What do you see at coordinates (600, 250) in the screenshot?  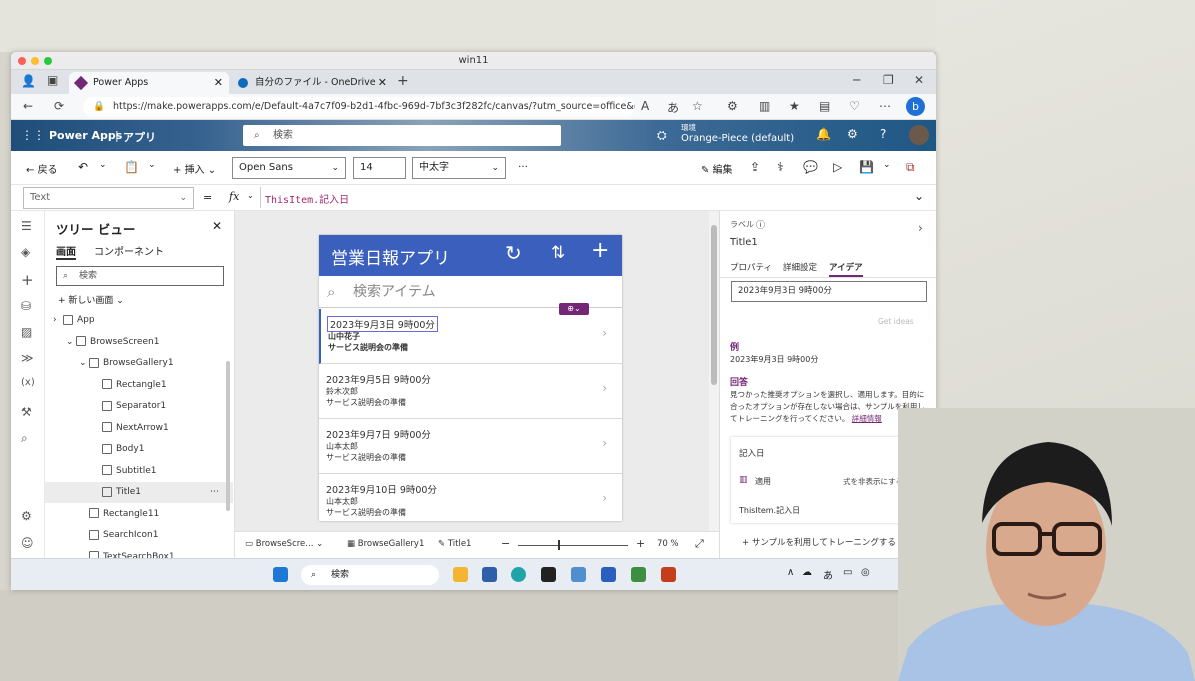 I see `add-item-icon: +` at bounding box center [600, 250].